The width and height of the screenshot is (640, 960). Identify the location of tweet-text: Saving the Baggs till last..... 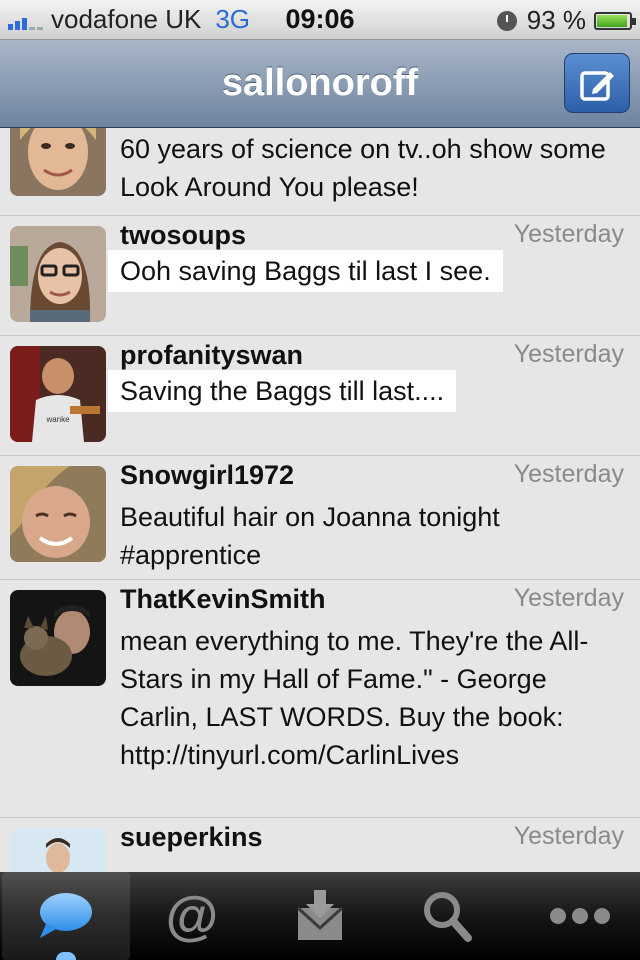
(282, 391).